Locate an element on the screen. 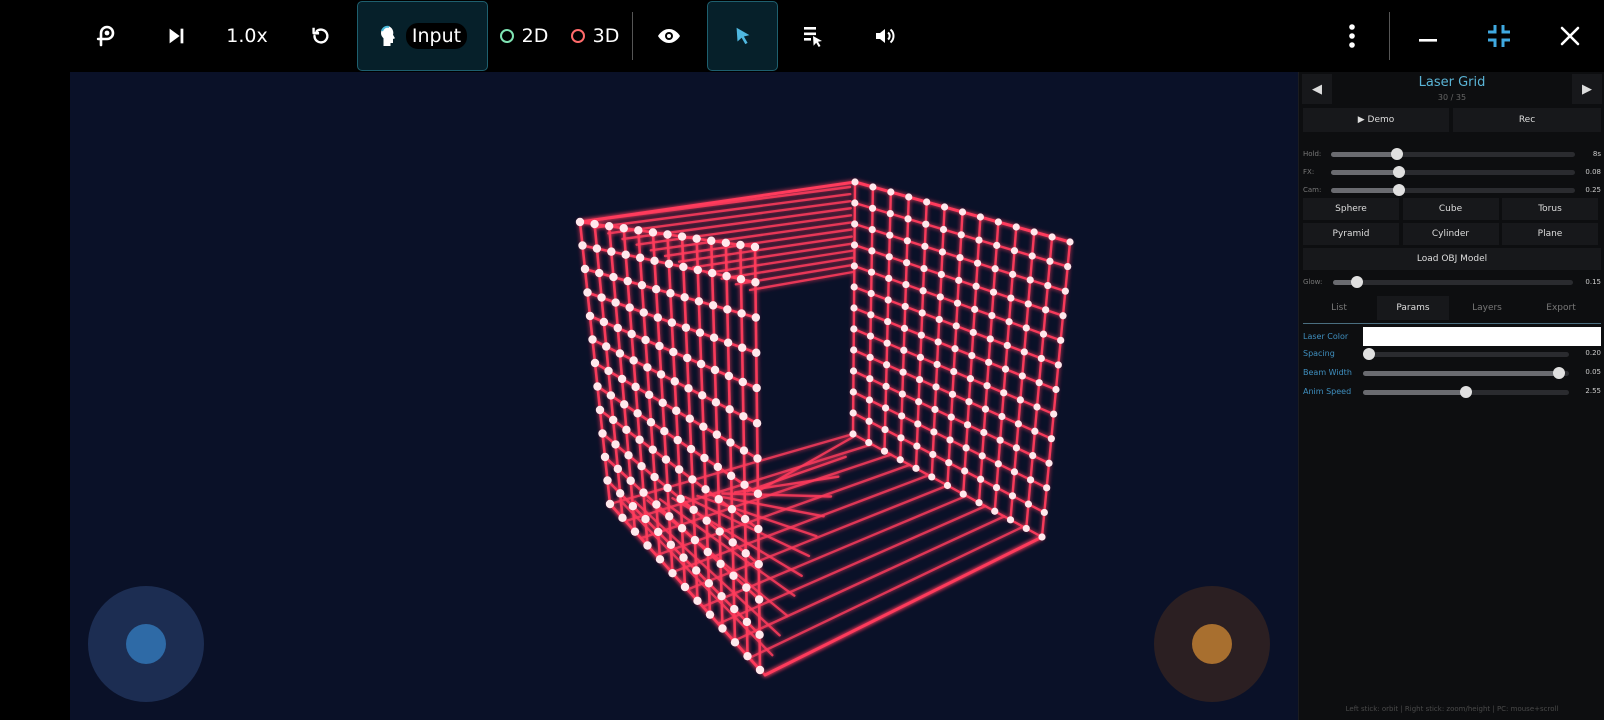 The image size is (1604, 720). close-icon is located at coordinates (1570, 36).